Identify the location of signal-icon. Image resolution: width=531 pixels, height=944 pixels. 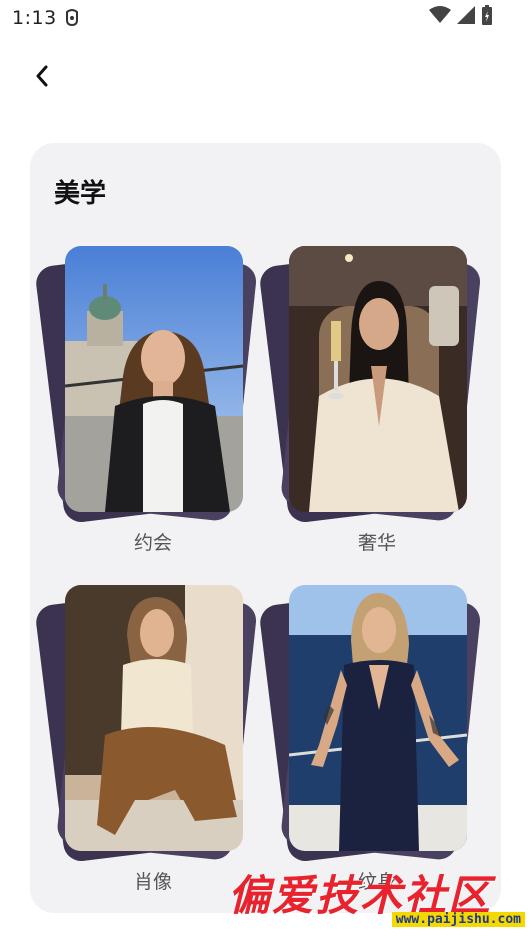
(466, 17).